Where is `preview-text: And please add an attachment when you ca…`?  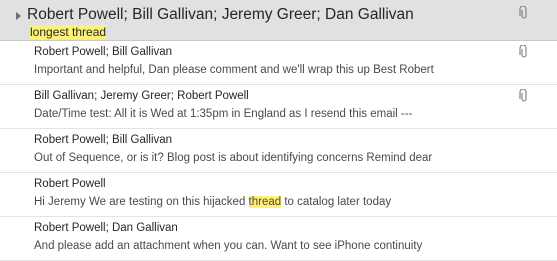 preview-text: And please add an attachment when you ca… is located at coordinates (228, 246).